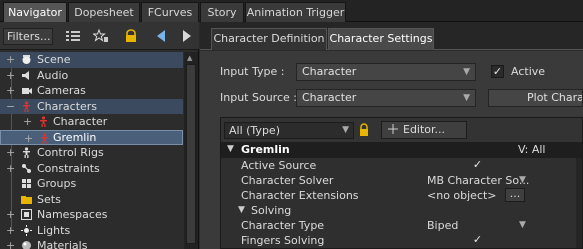  Describe the element at coordinates (385, 180) in the screenshot. I see `property-row-character-solver: Character Solver MB Character So... ▼` at that location.